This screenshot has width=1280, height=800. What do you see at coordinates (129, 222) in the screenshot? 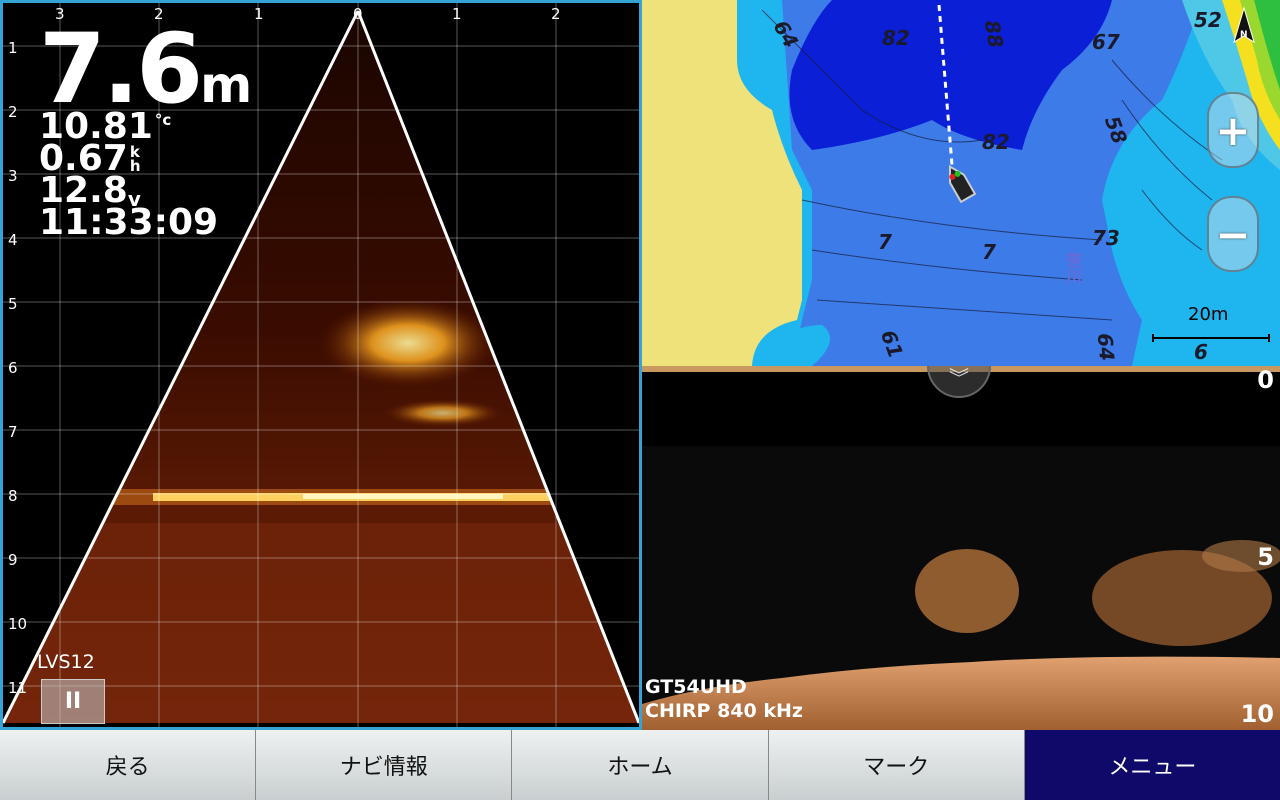
I see `time-readout: 11:33:09` at bounding box center [129, 222].